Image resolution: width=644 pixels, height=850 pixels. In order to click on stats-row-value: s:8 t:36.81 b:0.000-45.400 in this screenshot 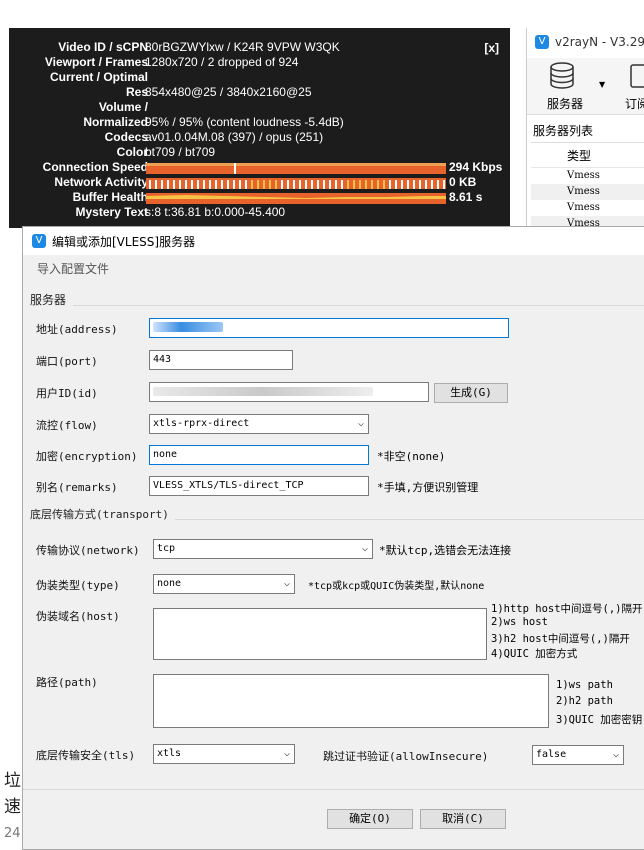, I will do `click(215, 212)`.